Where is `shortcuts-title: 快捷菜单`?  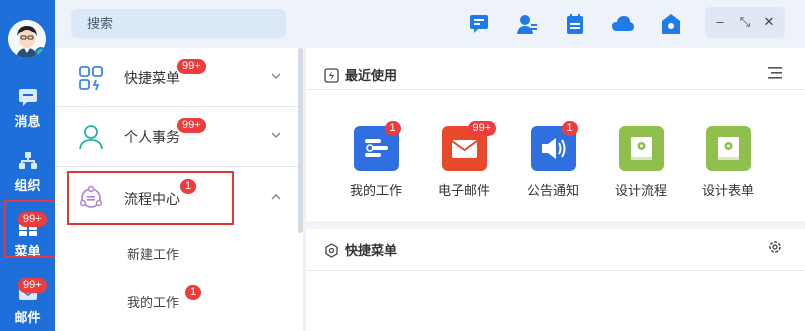 shortcuts-title: 快捷菜单 is located at coordinates (371, 250).